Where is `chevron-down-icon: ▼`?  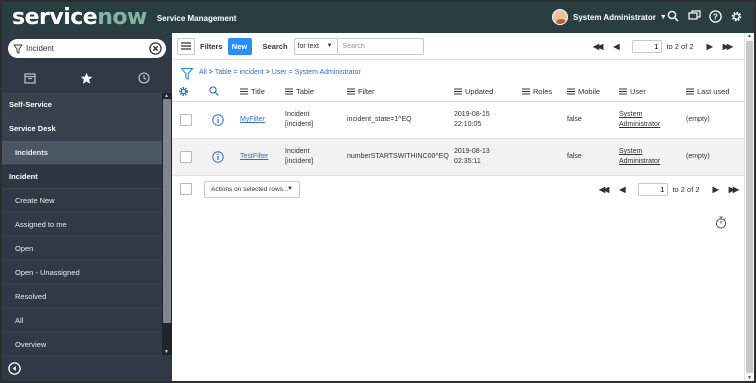 chevron-down-icon: ▼ is located at coordinates (329, 45).